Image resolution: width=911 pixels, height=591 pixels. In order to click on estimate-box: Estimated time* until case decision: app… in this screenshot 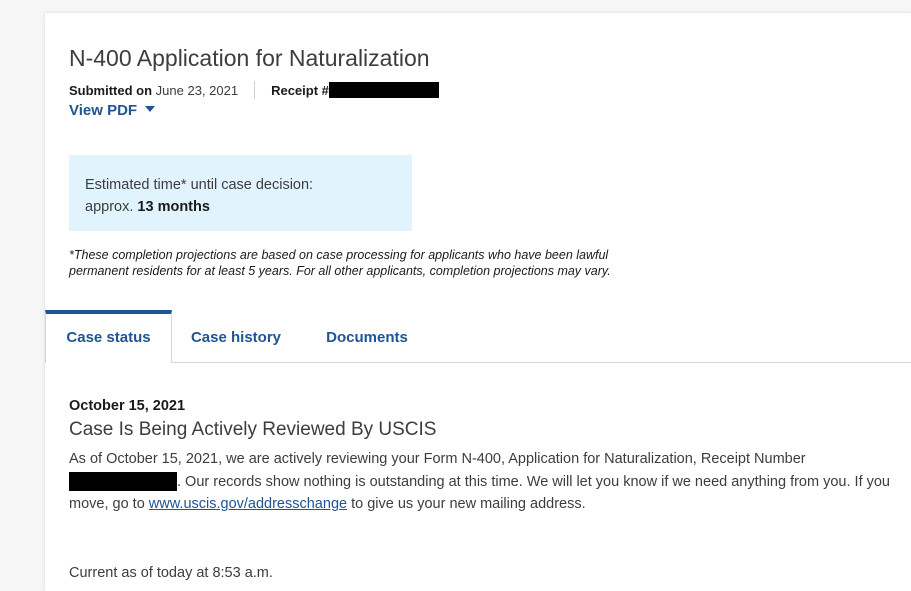, I will do `click(240, 193)`.